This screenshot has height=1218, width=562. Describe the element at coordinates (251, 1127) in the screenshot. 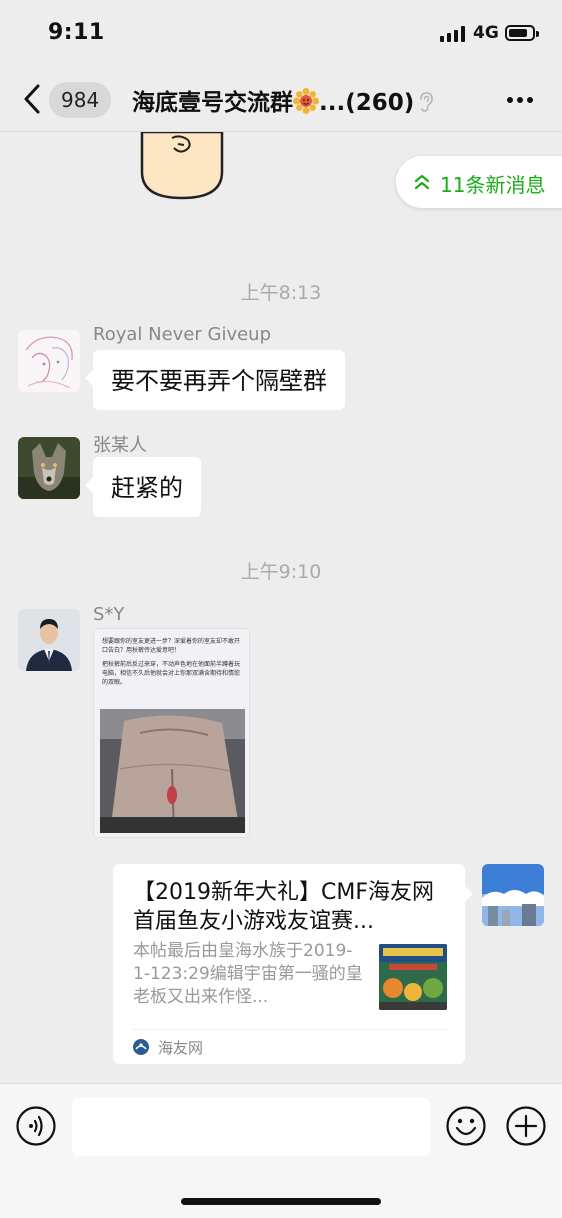

I see `message-input` at that location.